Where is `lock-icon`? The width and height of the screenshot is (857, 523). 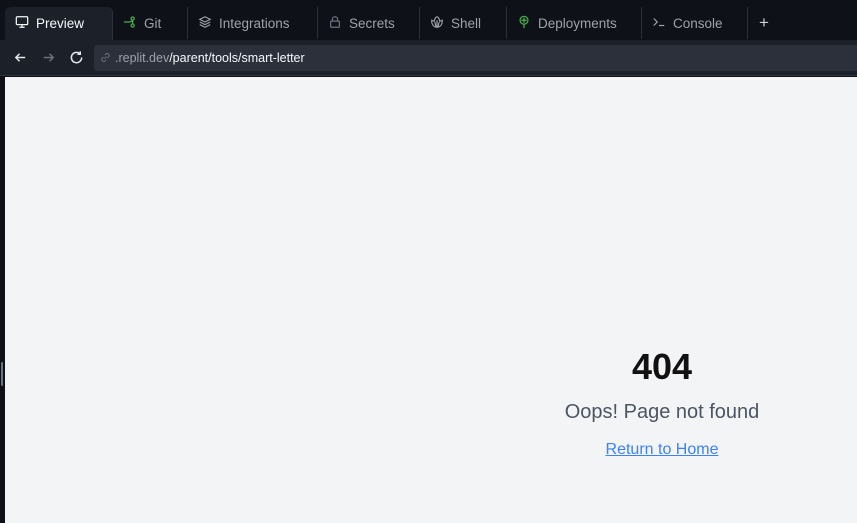
lock-icon is located at coordinates (335, 23).